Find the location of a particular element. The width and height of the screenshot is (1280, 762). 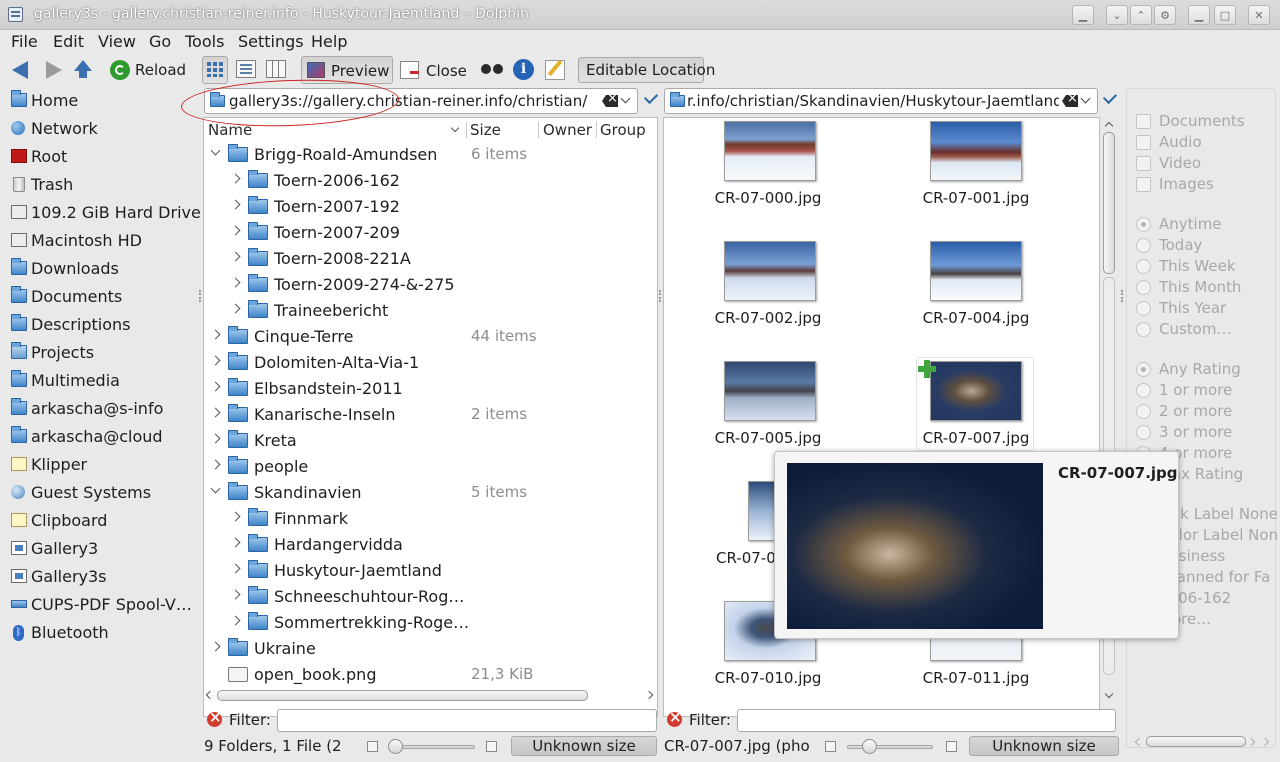

rating-3-radio is located at coordinates (1143, 432).